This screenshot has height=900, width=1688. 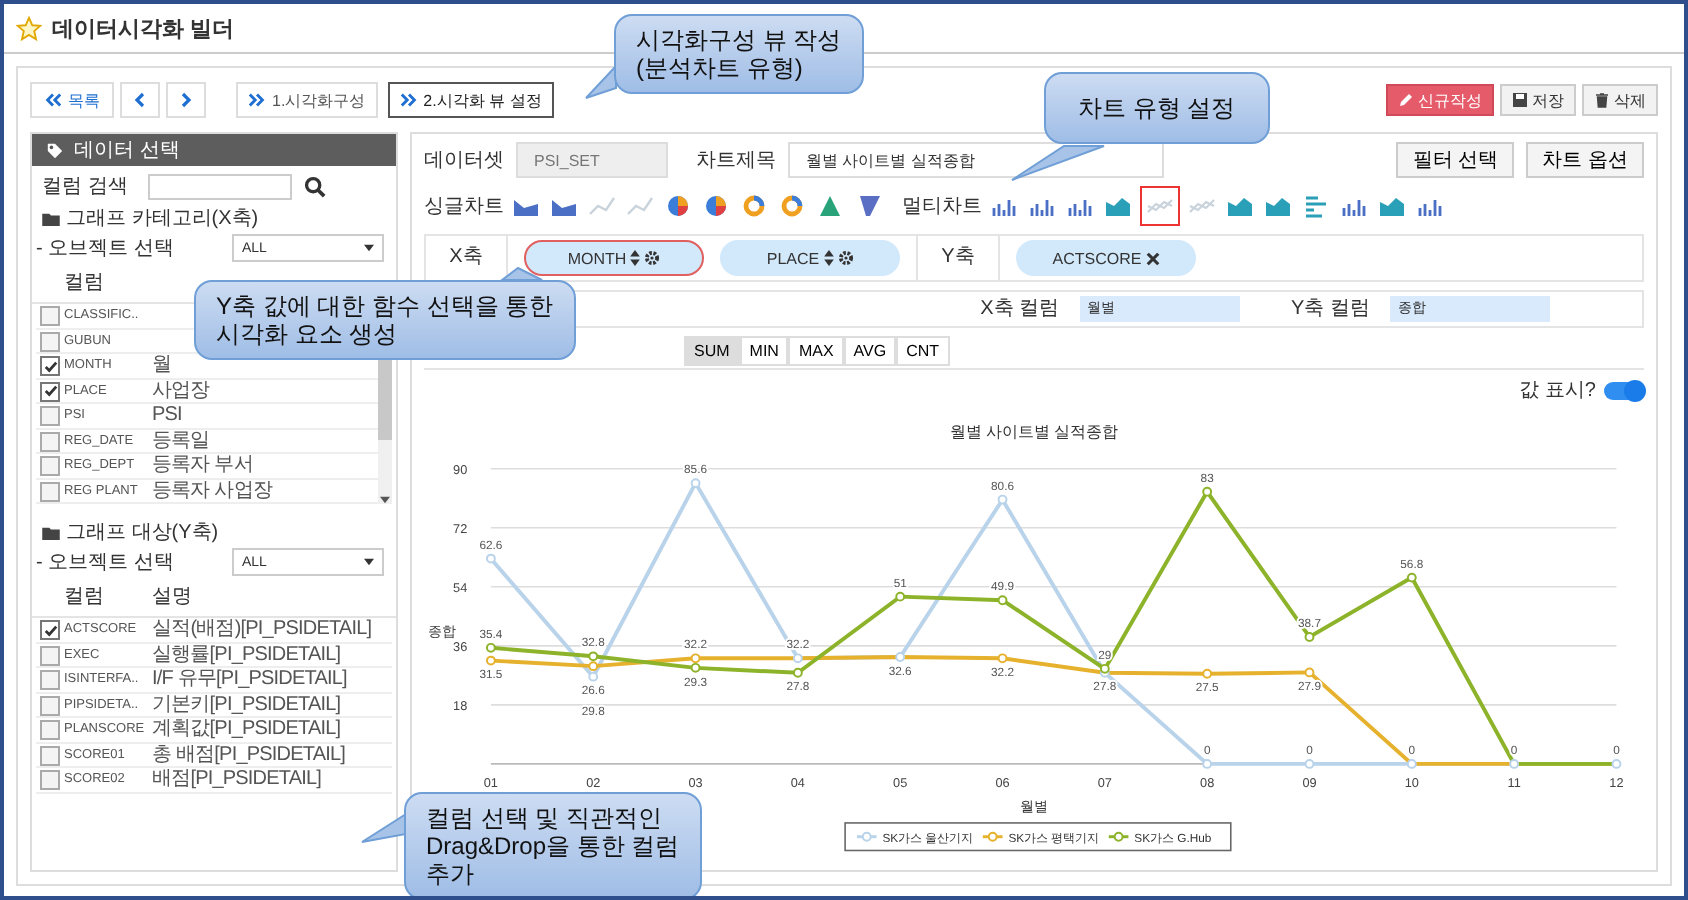 I want to click on object-label: - 오브젝트 선택, so click(x=105, y=562).